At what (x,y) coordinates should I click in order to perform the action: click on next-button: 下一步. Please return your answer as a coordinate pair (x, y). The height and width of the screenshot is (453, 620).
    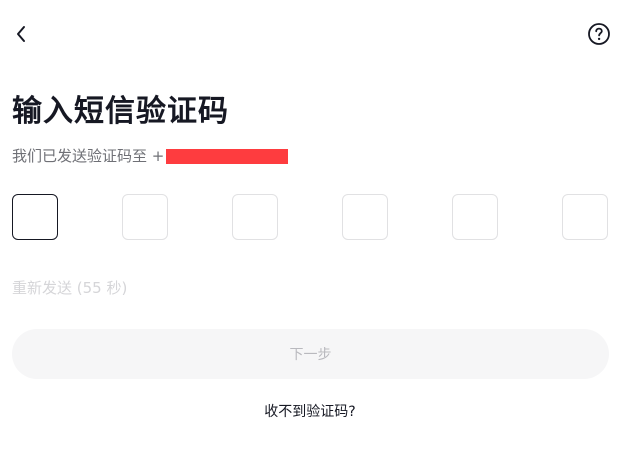
    Looking at the image, I should click on (310, 354).